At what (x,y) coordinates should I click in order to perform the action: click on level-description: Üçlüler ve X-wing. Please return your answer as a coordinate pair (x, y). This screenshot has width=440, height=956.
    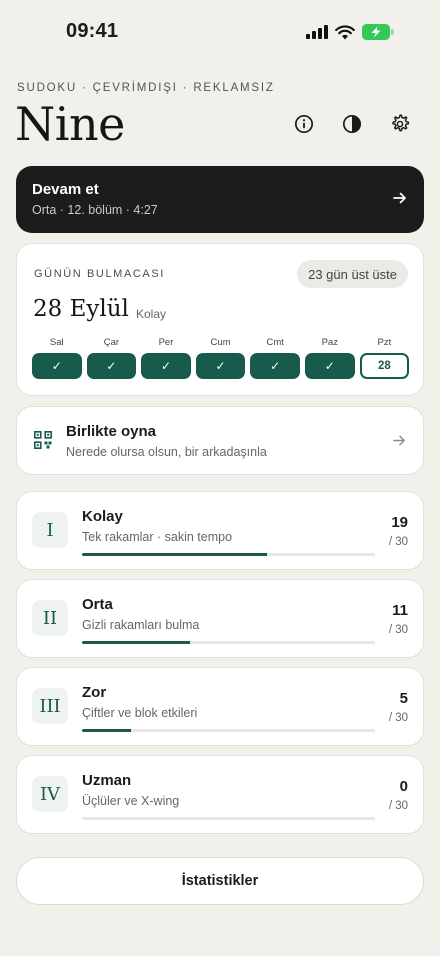
    Looking at the image, I should click on (131, 801).